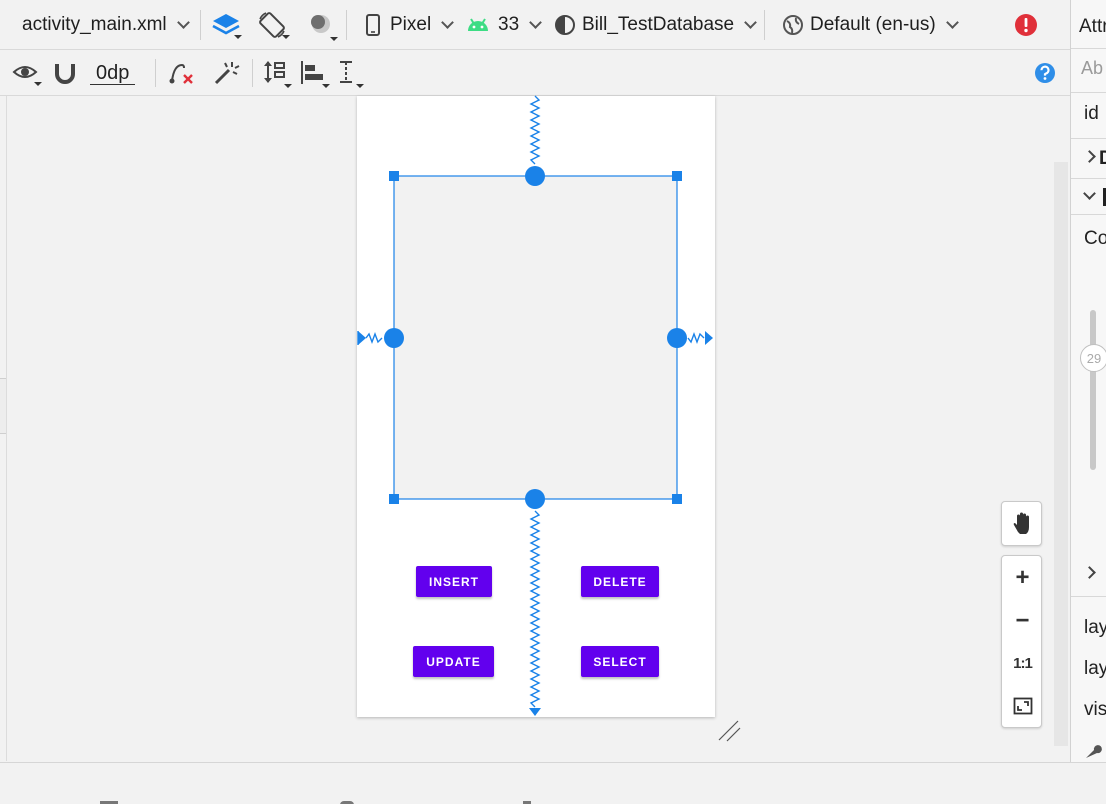 The image size is (1106, 804). What do you see at coordinates (1095, 710) in the screenshot?
I see `attr-row-visibility: vis` at bounding box center [1095, 710].